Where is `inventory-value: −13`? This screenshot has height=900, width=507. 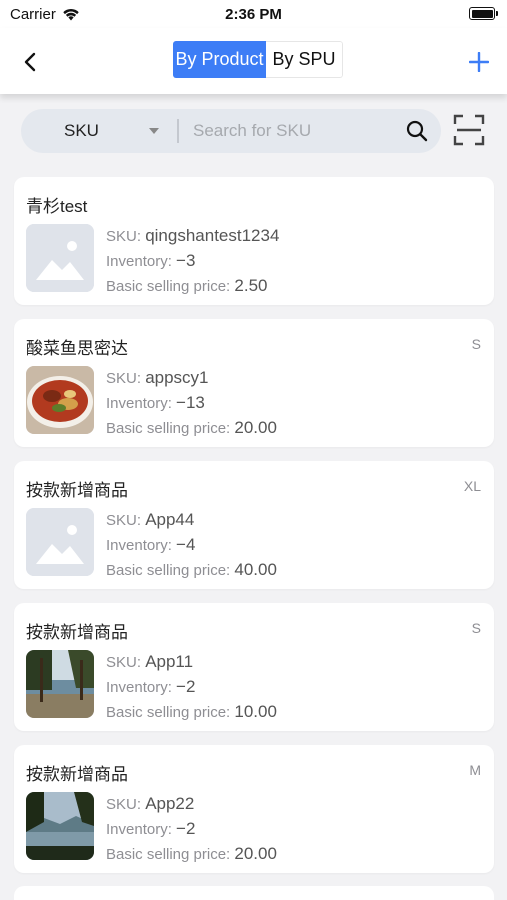 inventory-value: −13 is located at coordinates (190, 402).